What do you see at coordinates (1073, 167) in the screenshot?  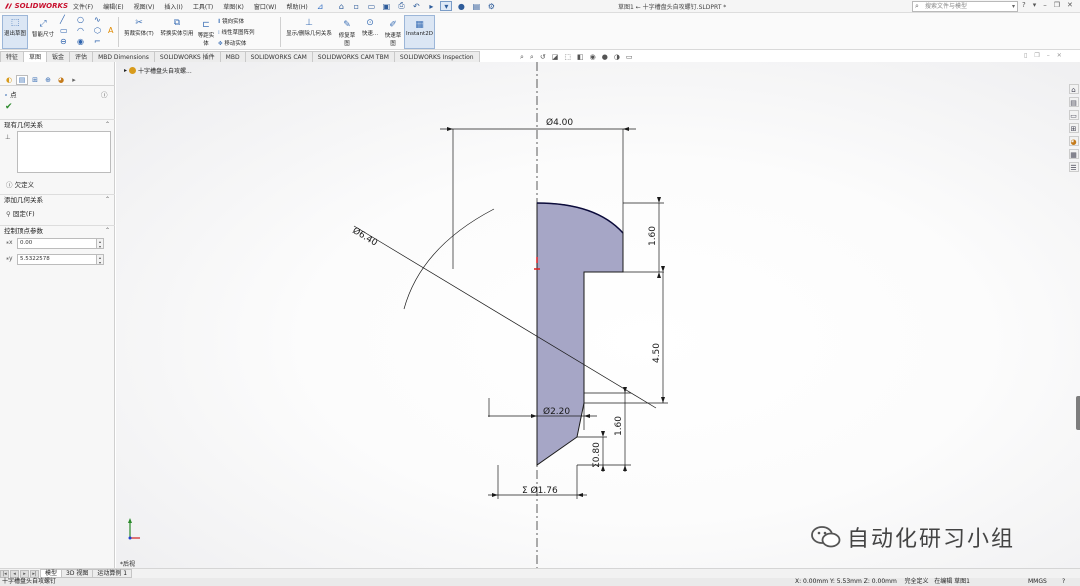 I see `forum-icon: ☰` at bounding box center [1073, 167].